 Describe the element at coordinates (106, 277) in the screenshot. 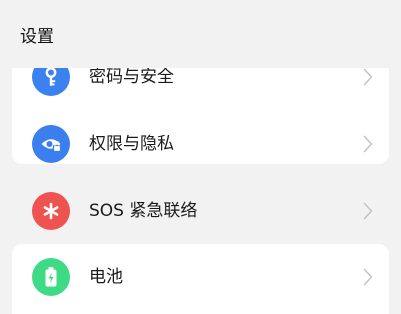

I see `settings-item-label: 电池` at that location.